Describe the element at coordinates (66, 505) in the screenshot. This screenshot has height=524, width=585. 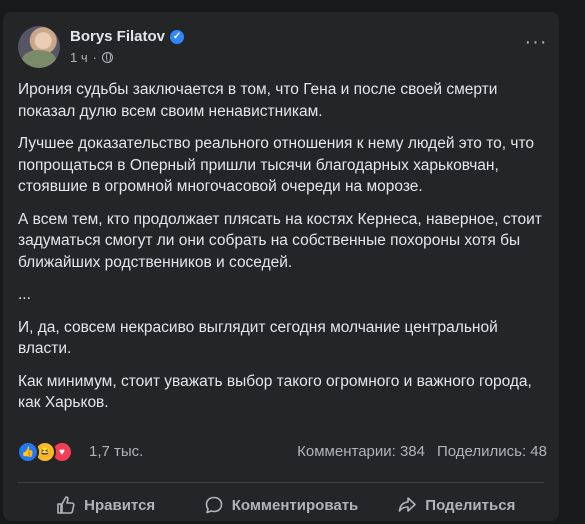
I see `thumbs-up-icon` at that location.